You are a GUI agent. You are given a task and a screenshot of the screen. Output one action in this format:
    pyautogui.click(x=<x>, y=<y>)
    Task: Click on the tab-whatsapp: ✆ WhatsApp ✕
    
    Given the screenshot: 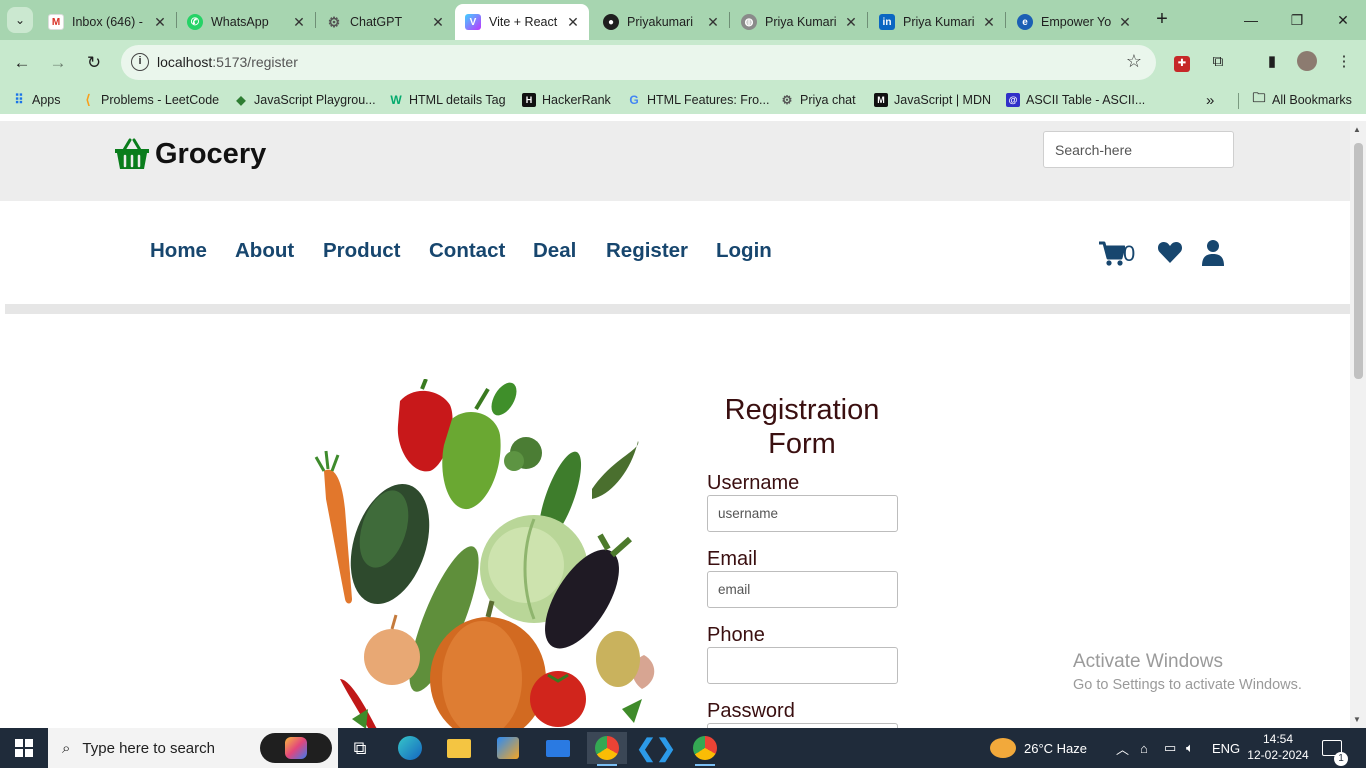 What is the action you would take?
    pyautogui.click(x=246, y=22)
    